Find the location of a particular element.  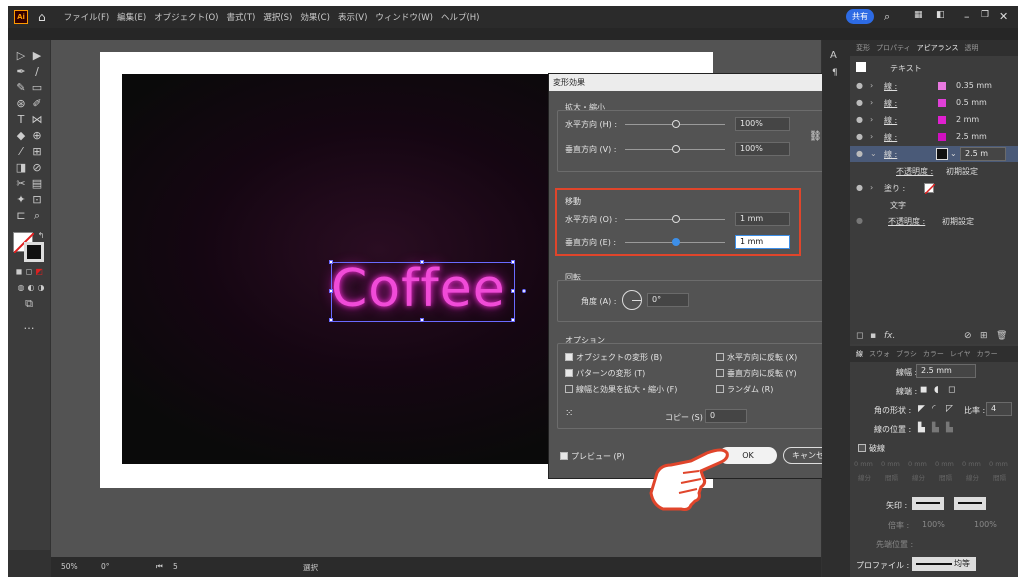

fill-row: ● › 塗り : is located at coordinates (934, 188).